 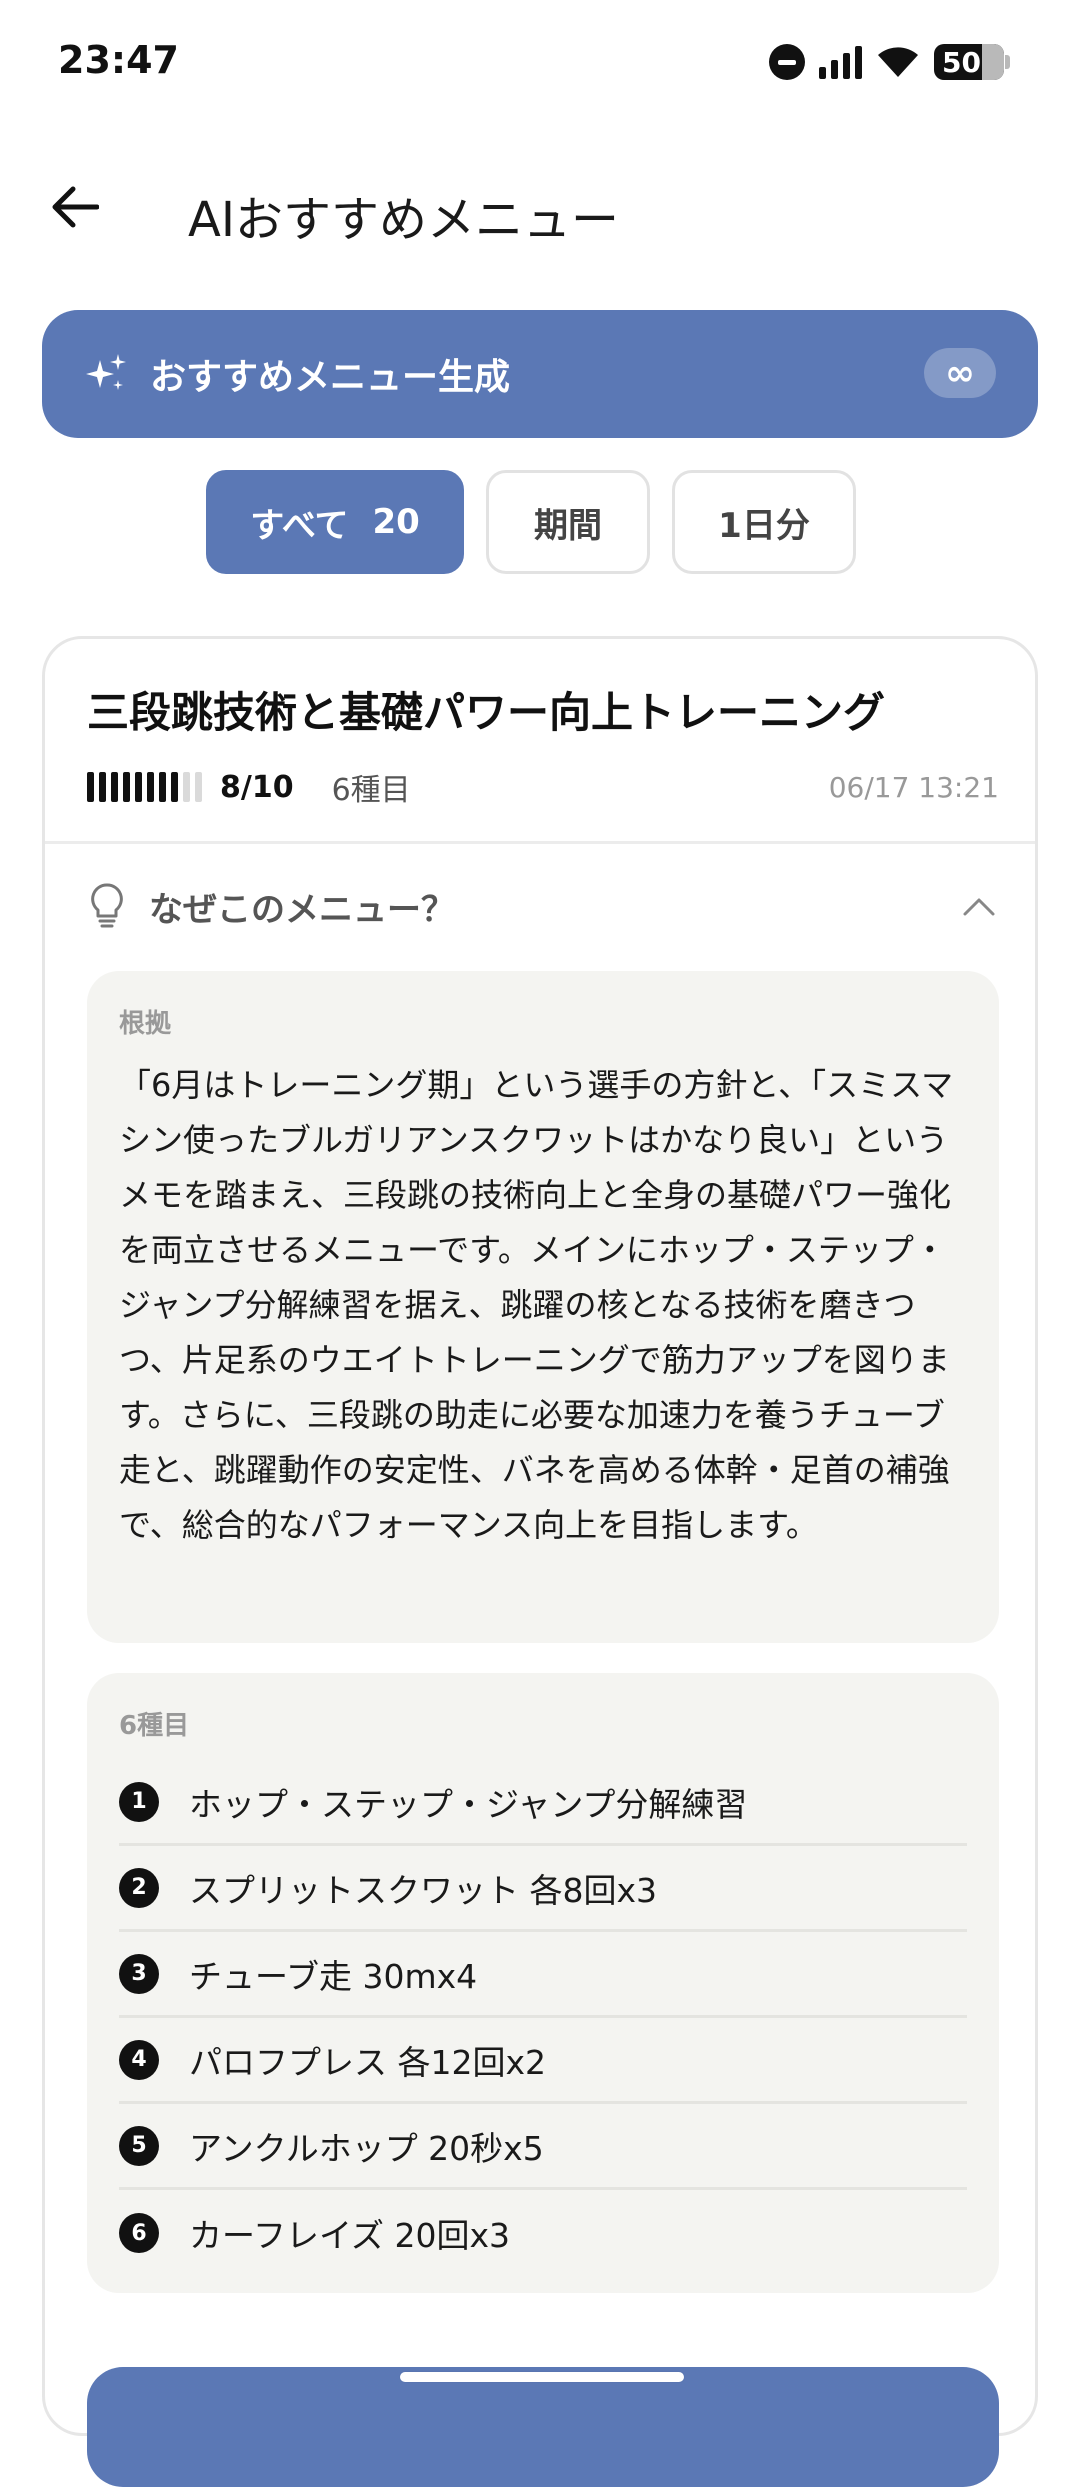 What do you see at coordinates (898, 62) in the screenshot?
I see `wifi-icon` at bounding box center [898, 62].